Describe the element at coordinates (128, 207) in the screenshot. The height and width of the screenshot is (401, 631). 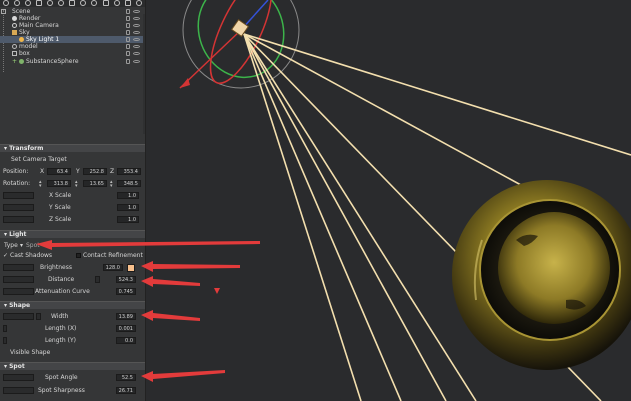
I see `y-scale-field: 1.0` at that location.